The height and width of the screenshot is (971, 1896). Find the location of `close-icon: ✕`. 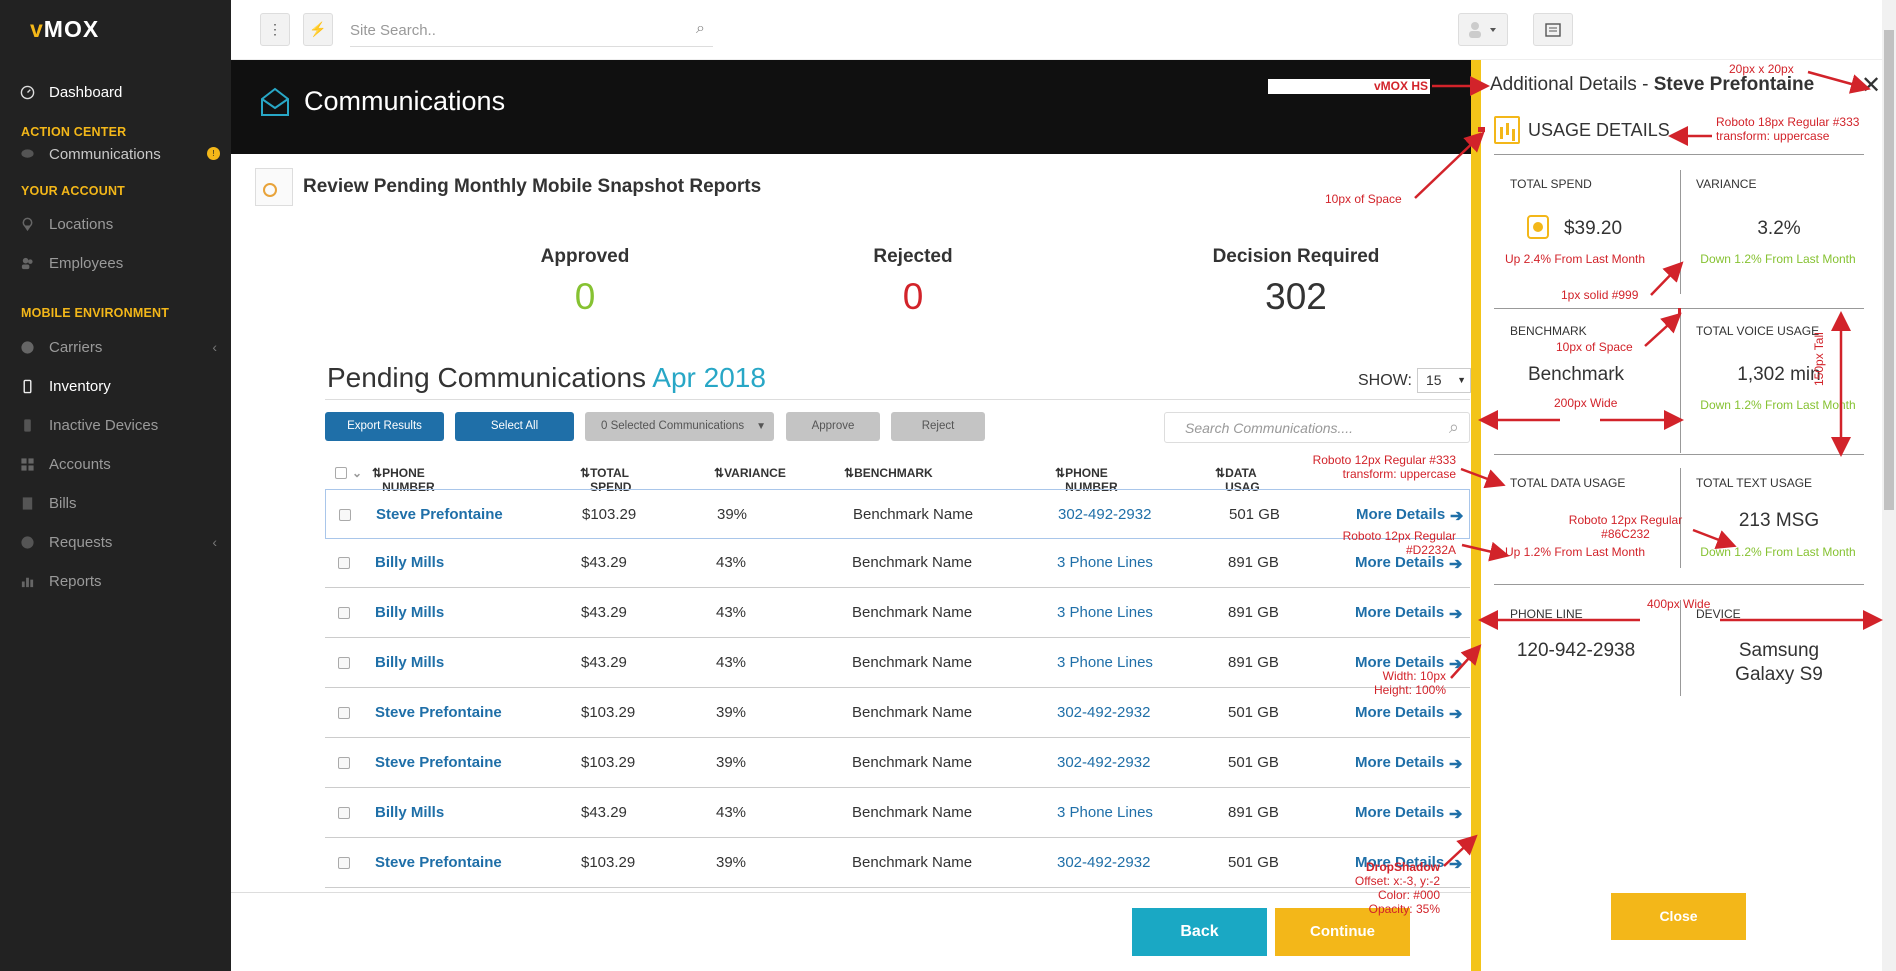

close-icon: ✕ is located at coordinates (1871, 85).